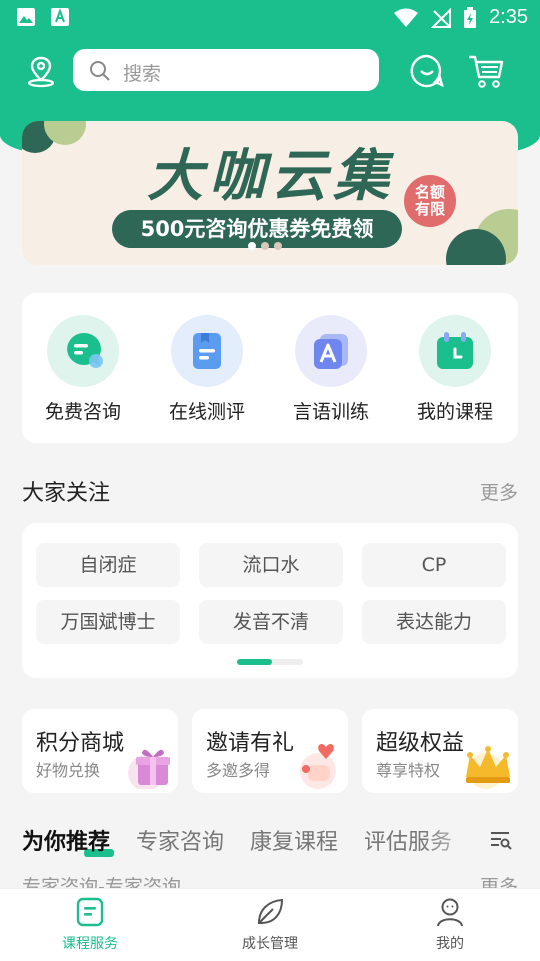  I want to click on nav-label: 课程服务, so click(90, 944).